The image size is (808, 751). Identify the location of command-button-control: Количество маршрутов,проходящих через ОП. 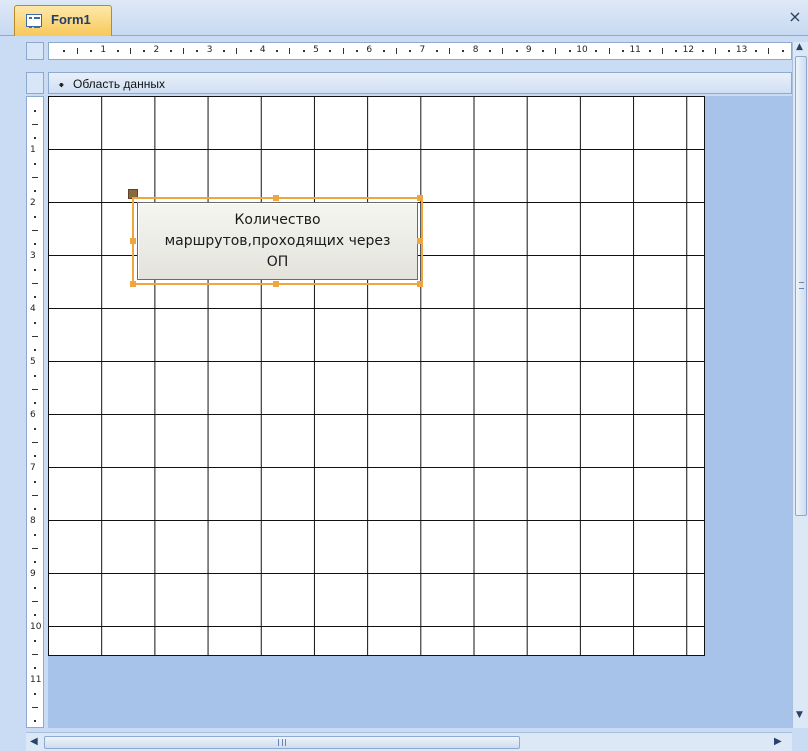
(276, 241).